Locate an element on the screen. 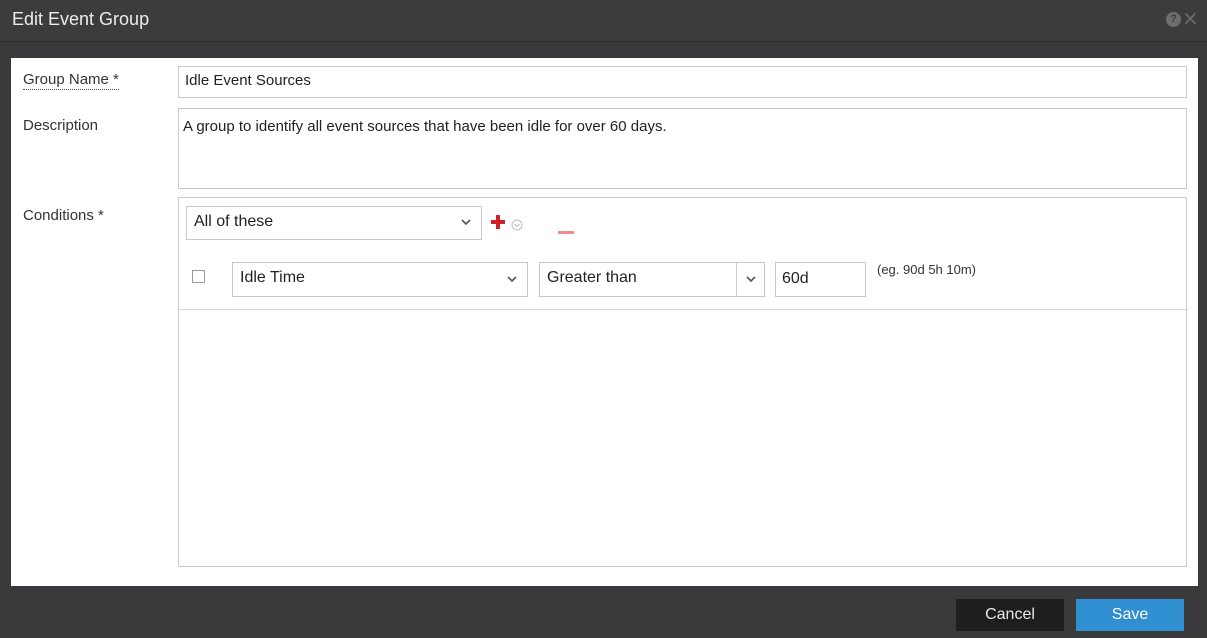 Image resolution: width=1207 pixels, height=638 pixels. match-type-value: All of these is located at coordinates (234, 221).